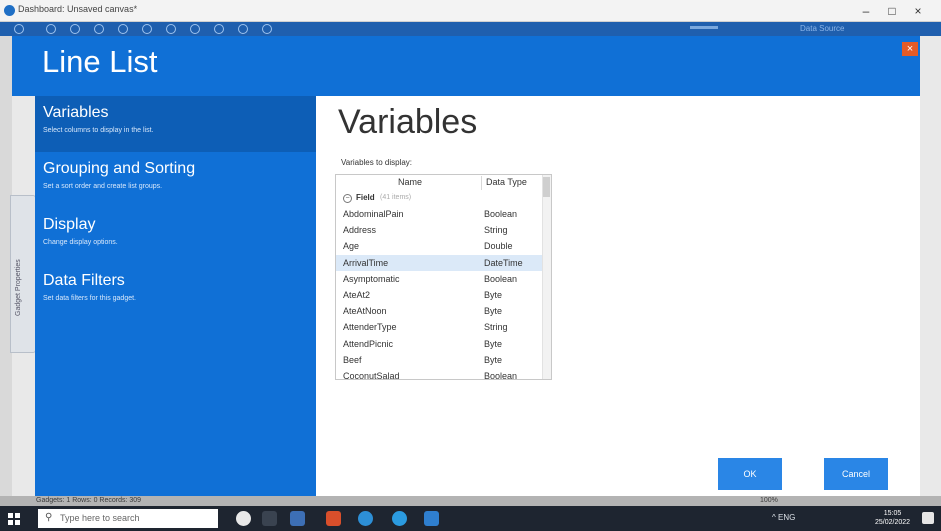  I want to click on cortana-icon, so click(243, 518).